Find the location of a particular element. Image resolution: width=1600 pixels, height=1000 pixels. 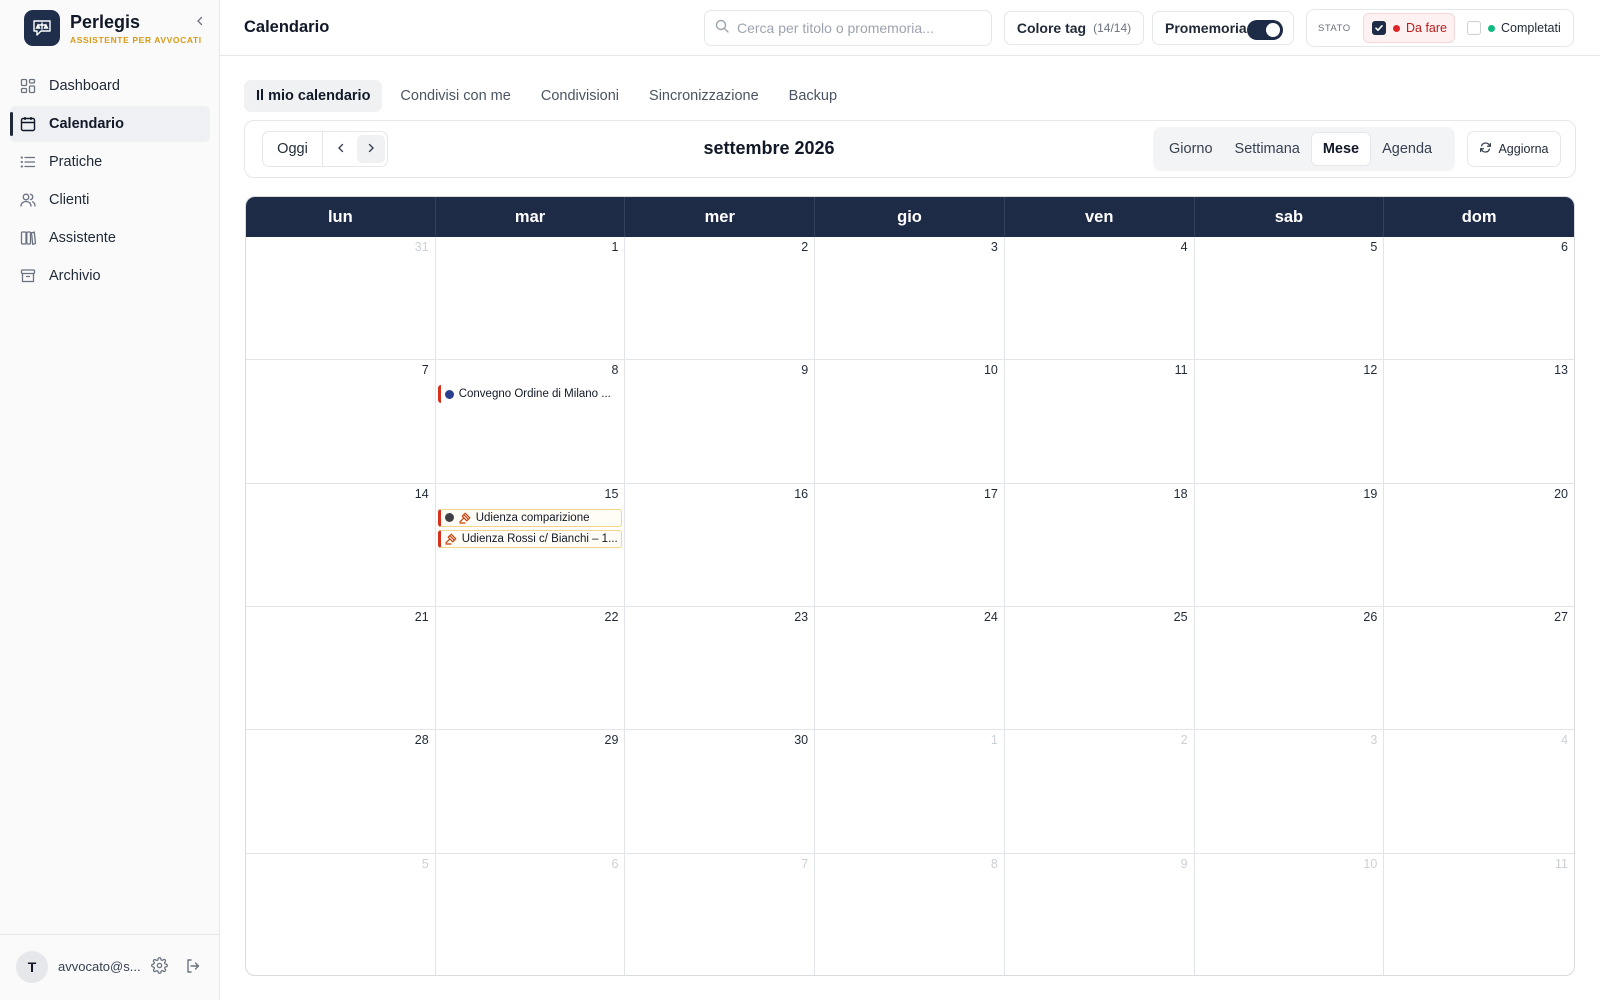

calendar-day-cell: 19 is located at coordinates (1289, 545).